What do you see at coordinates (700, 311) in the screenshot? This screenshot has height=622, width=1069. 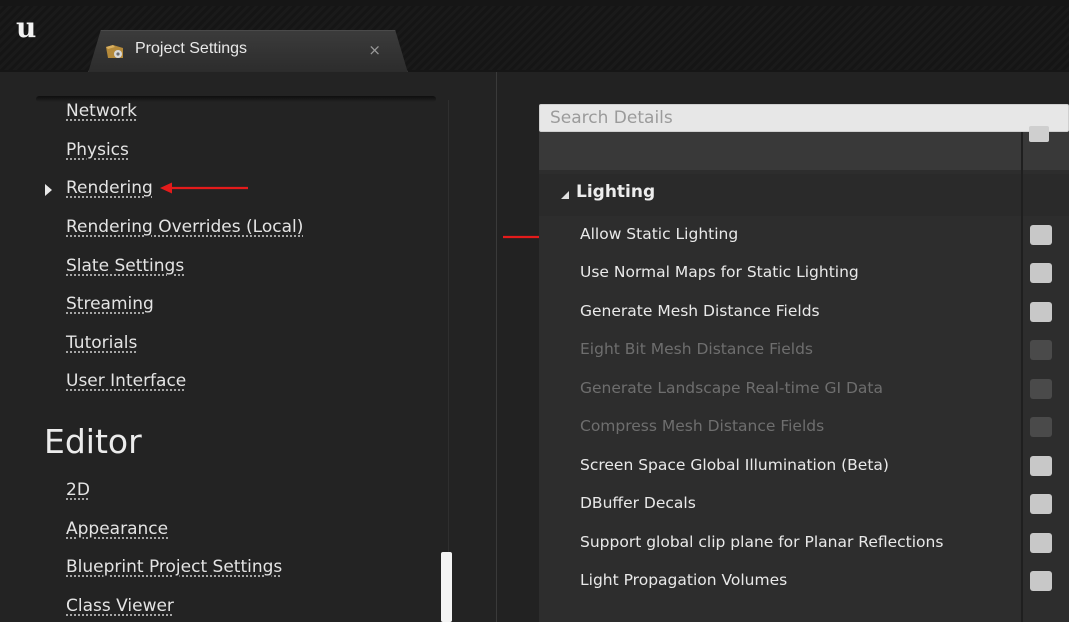 I see `property-label: Generate Mesh Distance Fields` at bounding box center [700, 311].